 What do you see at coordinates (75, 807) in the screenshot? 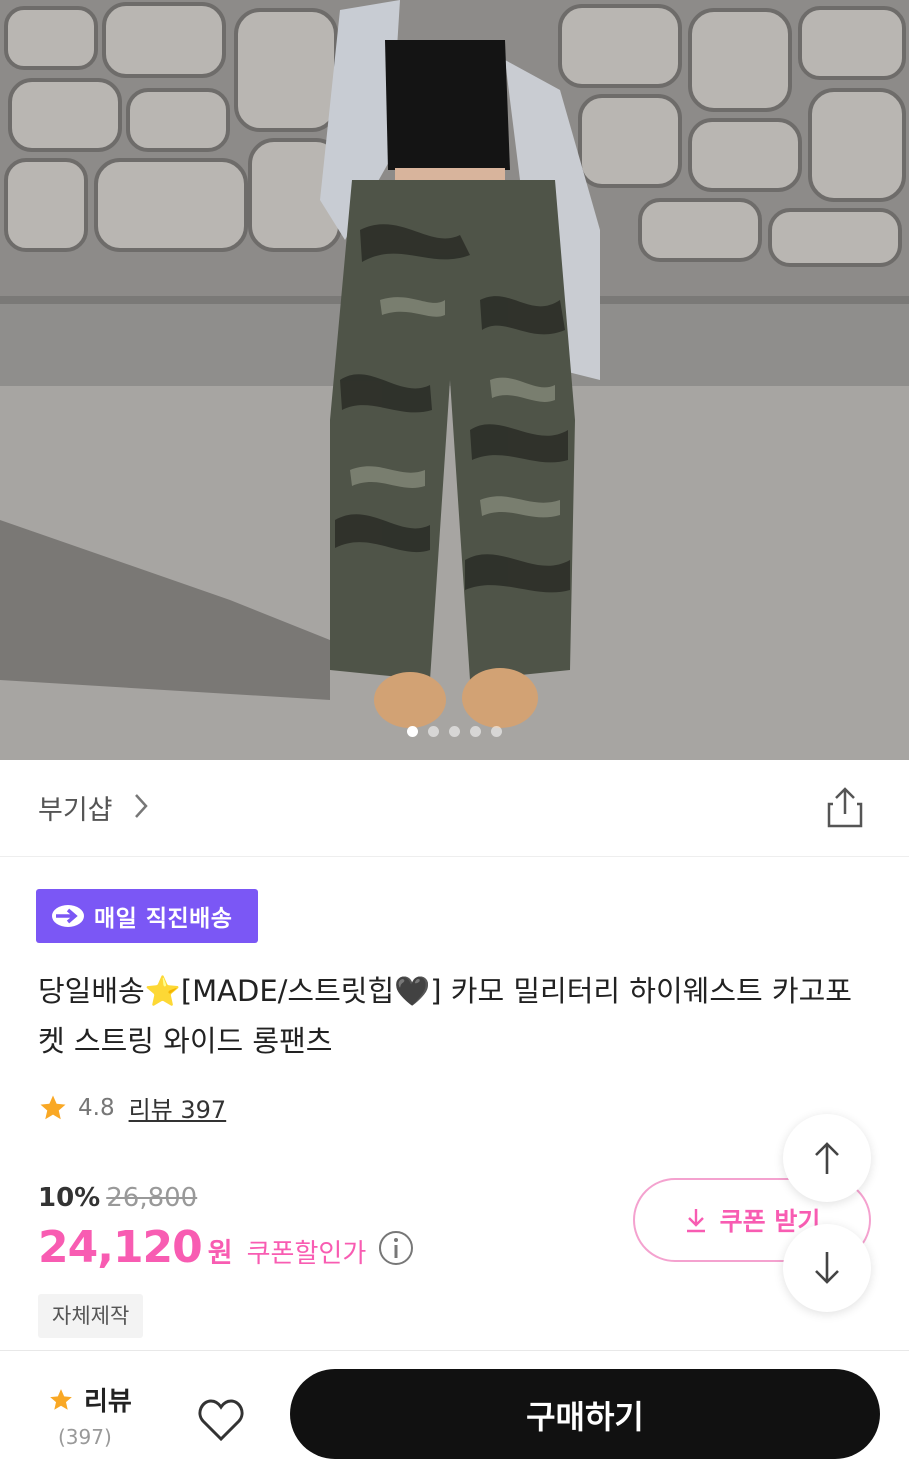
I see `shop-name: 부기샵` at bounding box center [75, 807].